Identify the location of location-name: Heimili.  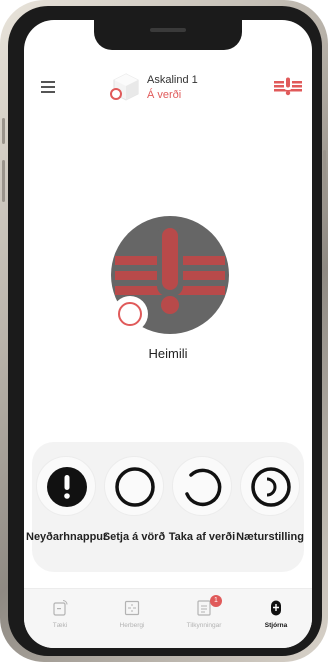
(168, 353).